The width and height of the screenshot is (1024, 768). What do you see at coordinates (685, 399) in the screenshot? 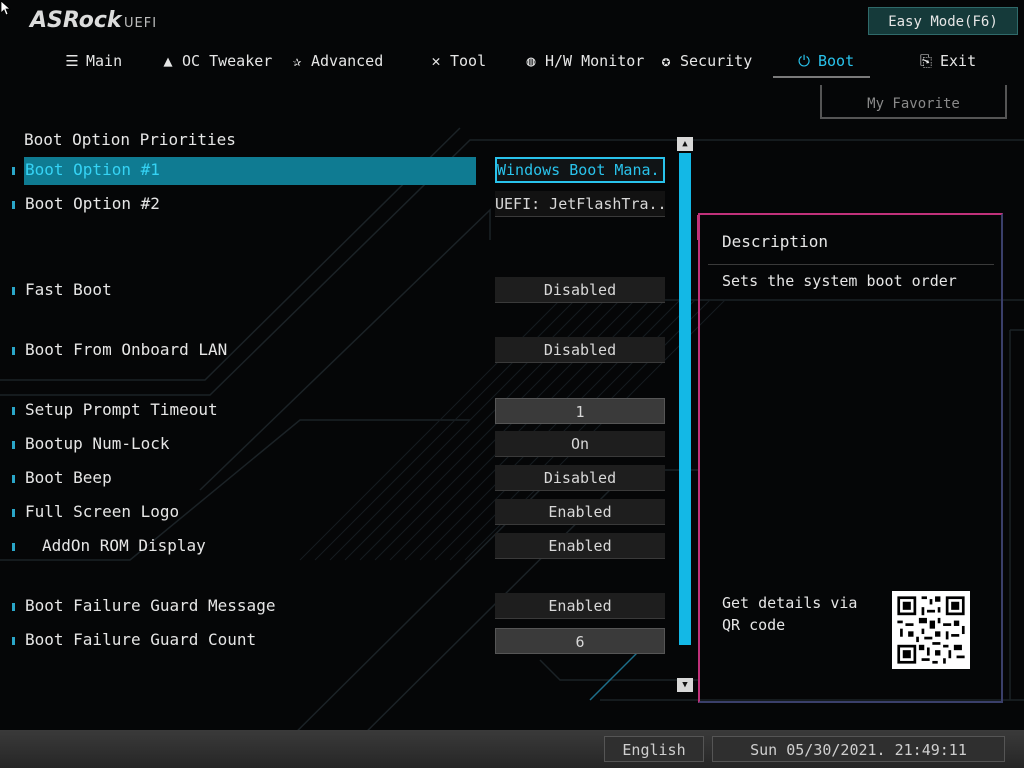
I see `scrollbar-thumb` at bounding box center [685, 399].